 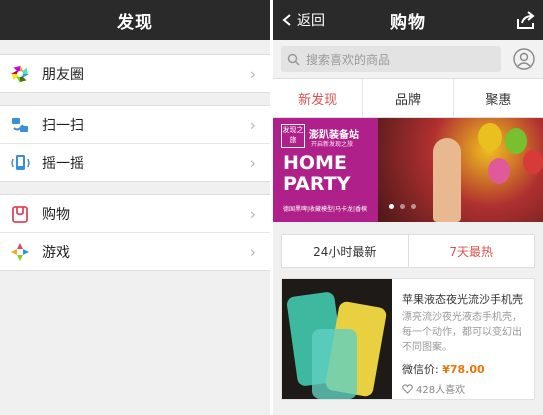 What do you see at coordinates (63, 163) in the screenshot?
I see `menu-item-label: 摇一摇` at bounding box center [63, 163].